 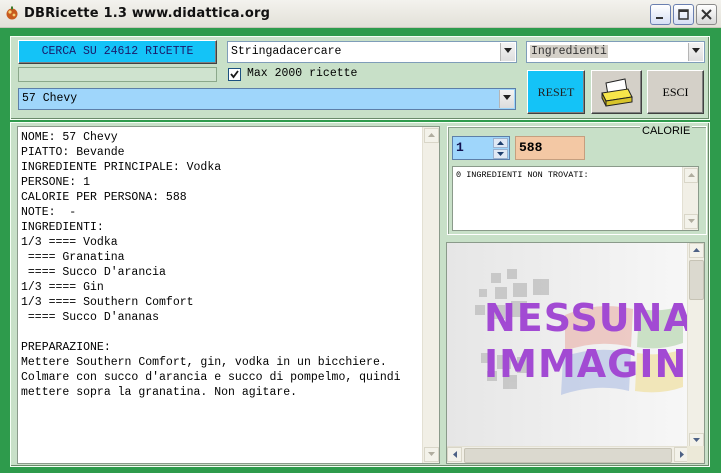 What do you see at coordinates (56, 182) in the screenshot?
I see `recipe-line: PERSONE: 1` at bounding box center [56, 182].